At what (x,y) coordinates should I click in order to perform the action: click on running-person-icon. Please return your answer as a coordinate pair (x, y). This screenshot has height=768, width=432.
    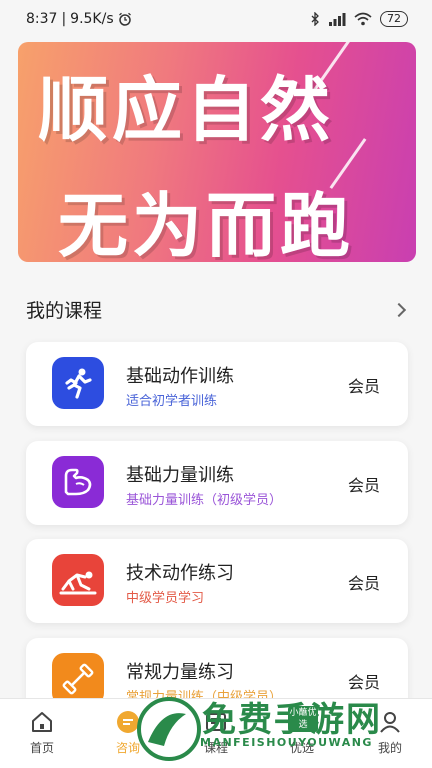
    Looking at the image, I should click on (78, 383).